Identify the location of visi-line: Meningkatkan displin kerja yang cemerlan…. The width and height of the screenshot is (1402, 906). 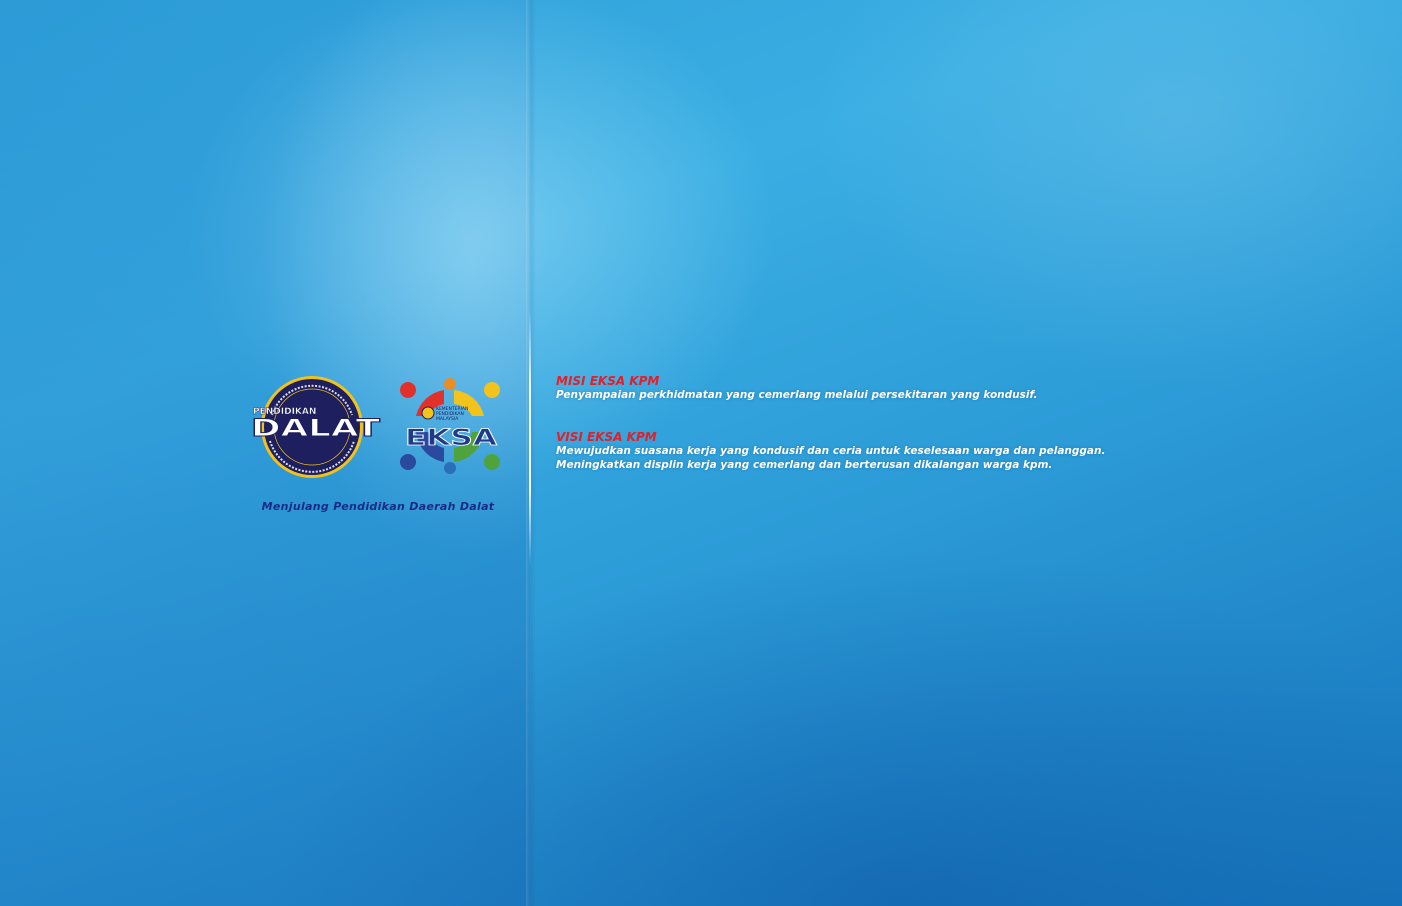
(804, 465).